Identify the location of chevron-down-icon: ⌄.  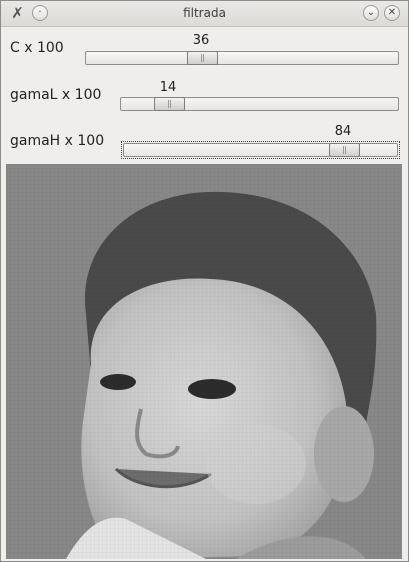
(371, 12).